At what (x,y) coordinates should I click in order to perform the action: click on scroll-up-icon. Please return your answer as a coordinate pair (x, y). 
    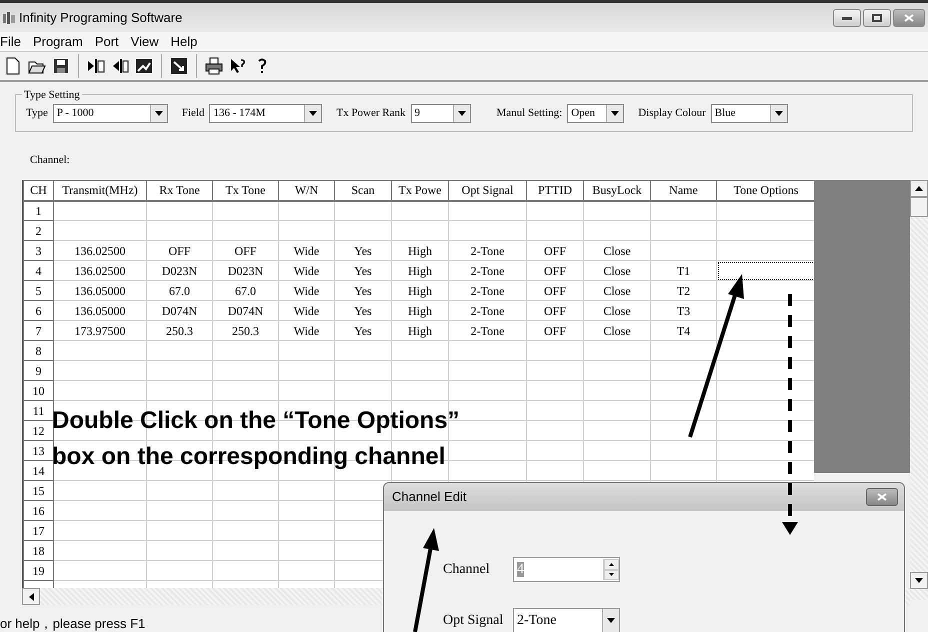
    Looking at the image, I should click on (919, 188).